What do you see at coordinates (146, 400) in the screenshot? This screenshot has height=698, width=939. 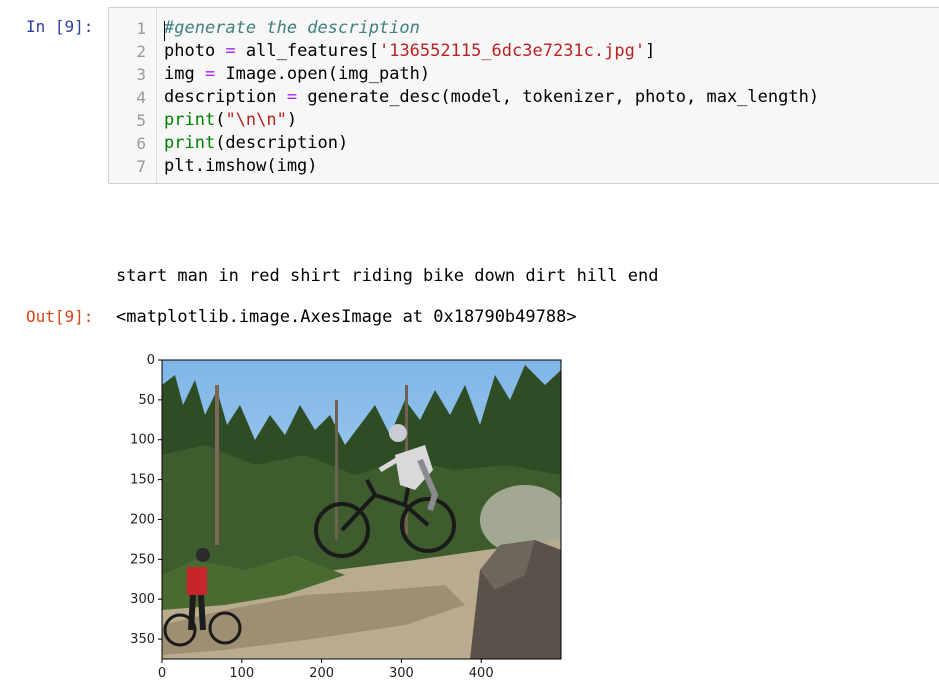 I see `y-tick-label: 50` at bounding box center [146, 400].